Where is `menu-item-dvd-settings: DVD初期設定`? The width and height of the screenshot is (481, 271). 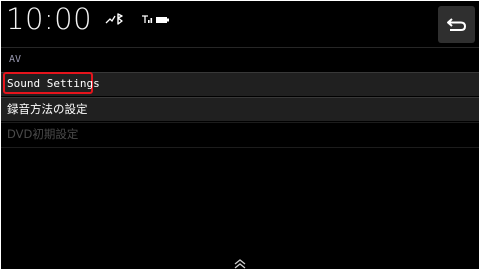 menu-item-dvd-settings: DVD初期設定 is located at coordinates (240, 134).